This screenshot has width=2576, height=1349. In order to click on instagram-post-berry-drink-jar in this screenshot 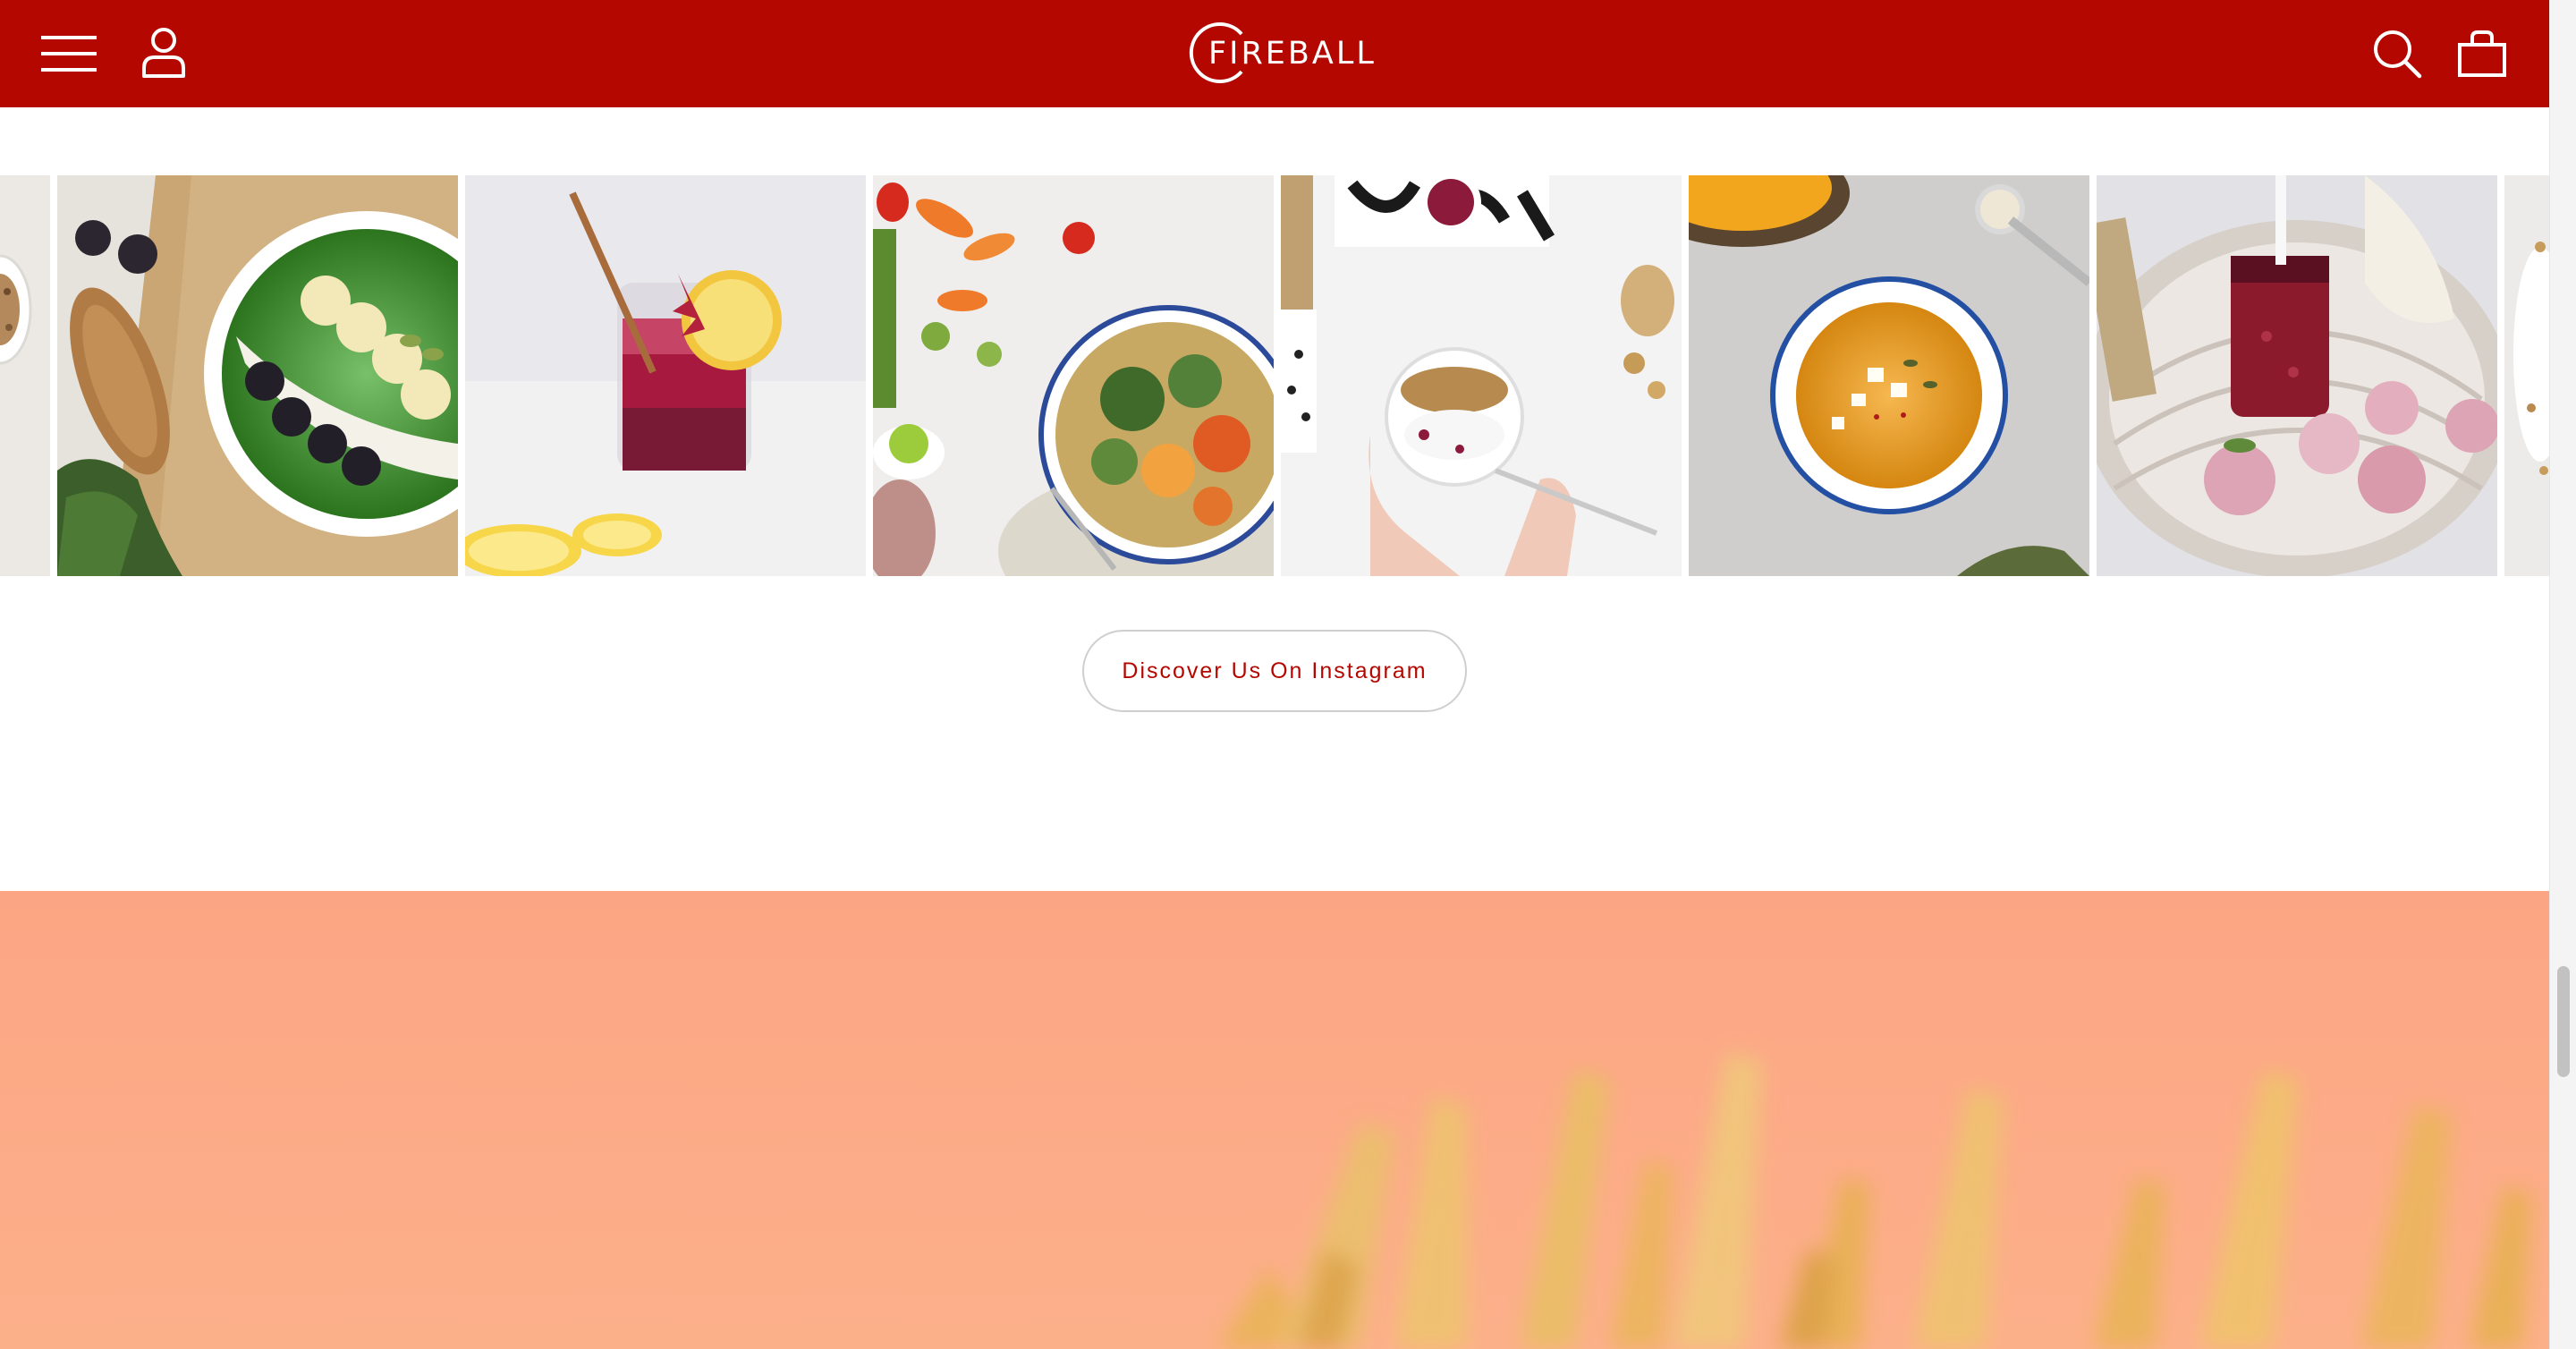, I will do `click(665, 375)`.